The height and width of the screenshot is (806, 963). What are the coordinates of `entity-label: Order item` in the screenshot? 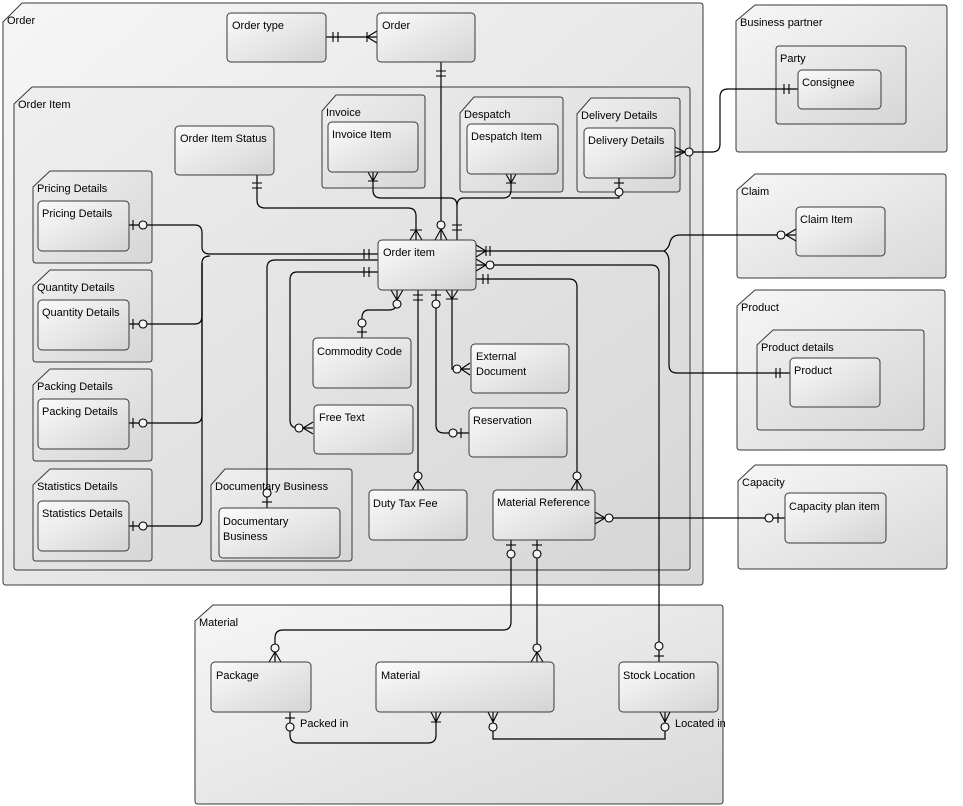 It's located at (409, 253).